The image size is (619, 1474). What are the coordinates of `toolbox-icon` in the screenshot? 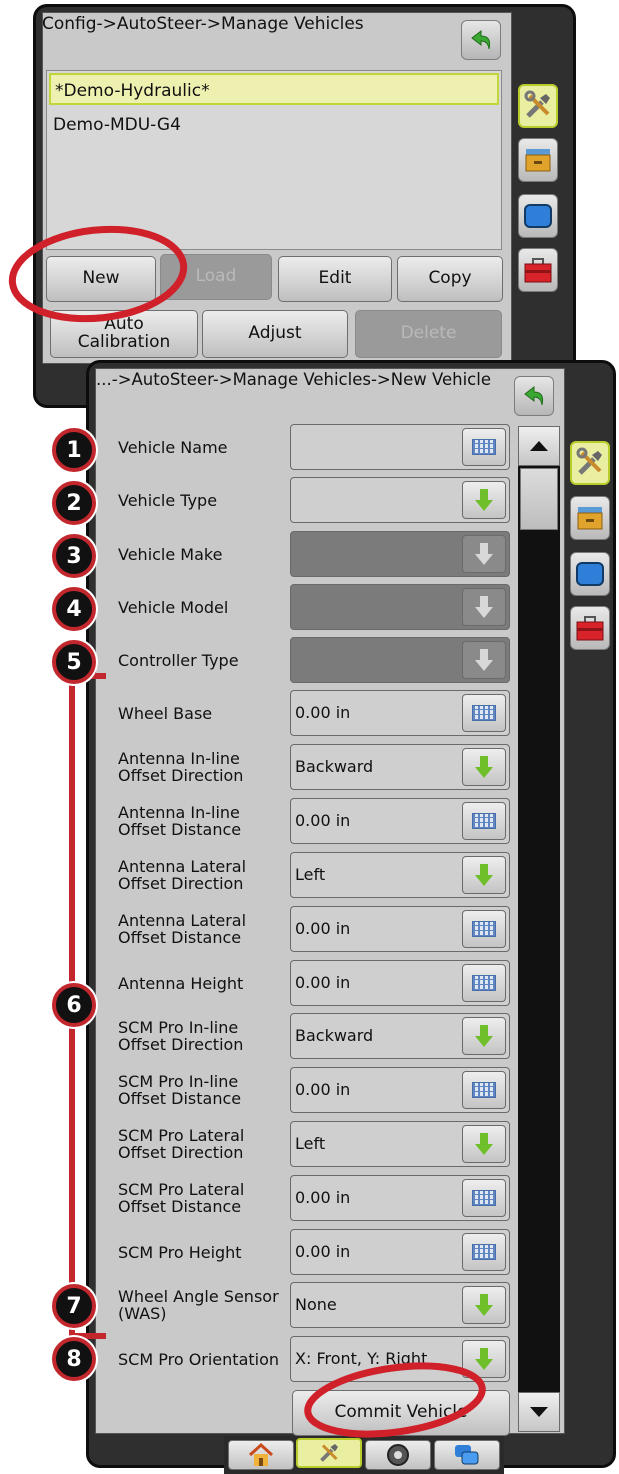 It's located at (538, 270).